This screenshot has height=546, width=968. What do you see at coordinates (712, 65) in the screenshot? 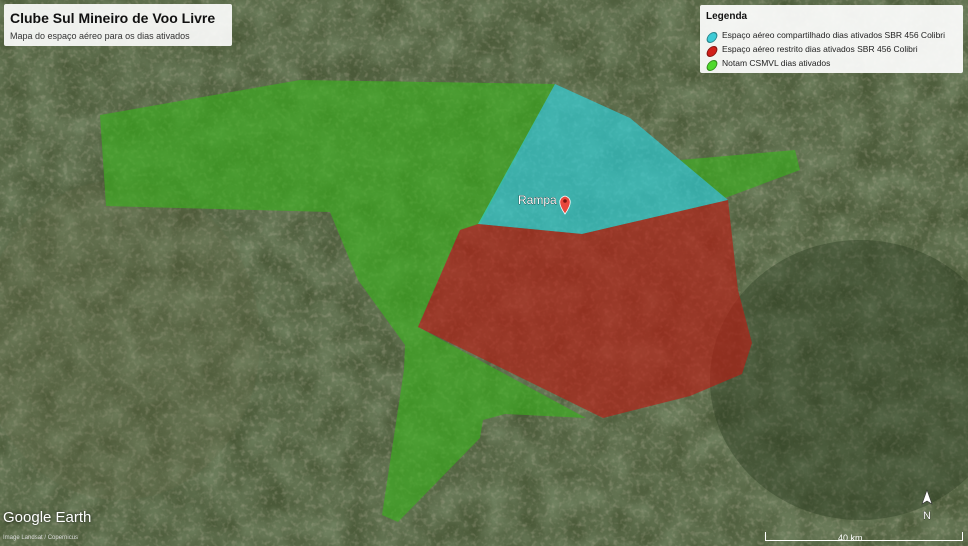
I see `notam-swatch-icon` at bounding box center [712, 65].